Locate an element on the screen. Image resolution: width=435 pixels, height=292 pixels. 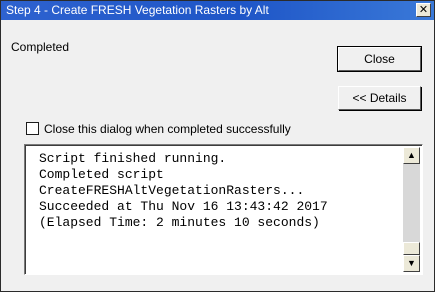
scroll-down-button: ▼ is located at coordinates (411, 263).